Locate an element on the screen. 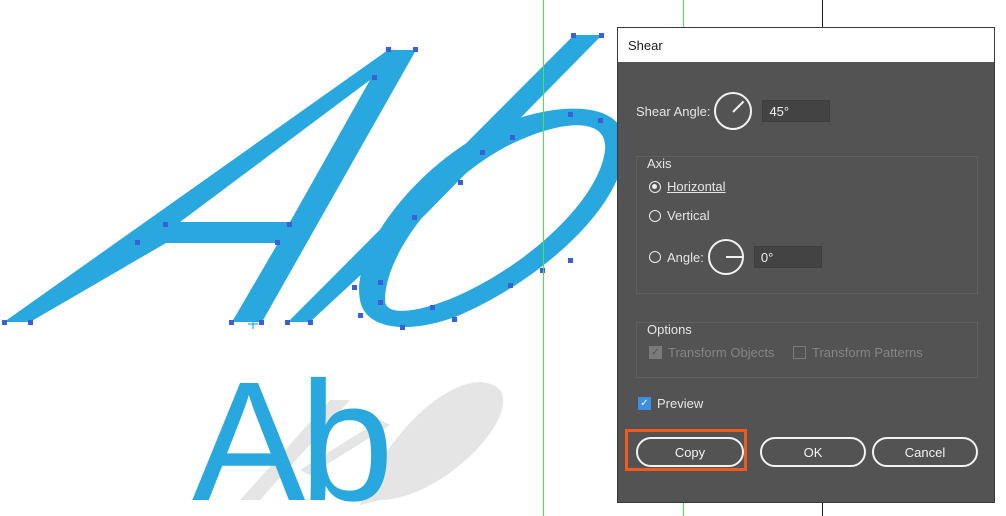 This screenshot has height=516, width=1006. dialog-title: Shear is located at coordinates (645, 45).